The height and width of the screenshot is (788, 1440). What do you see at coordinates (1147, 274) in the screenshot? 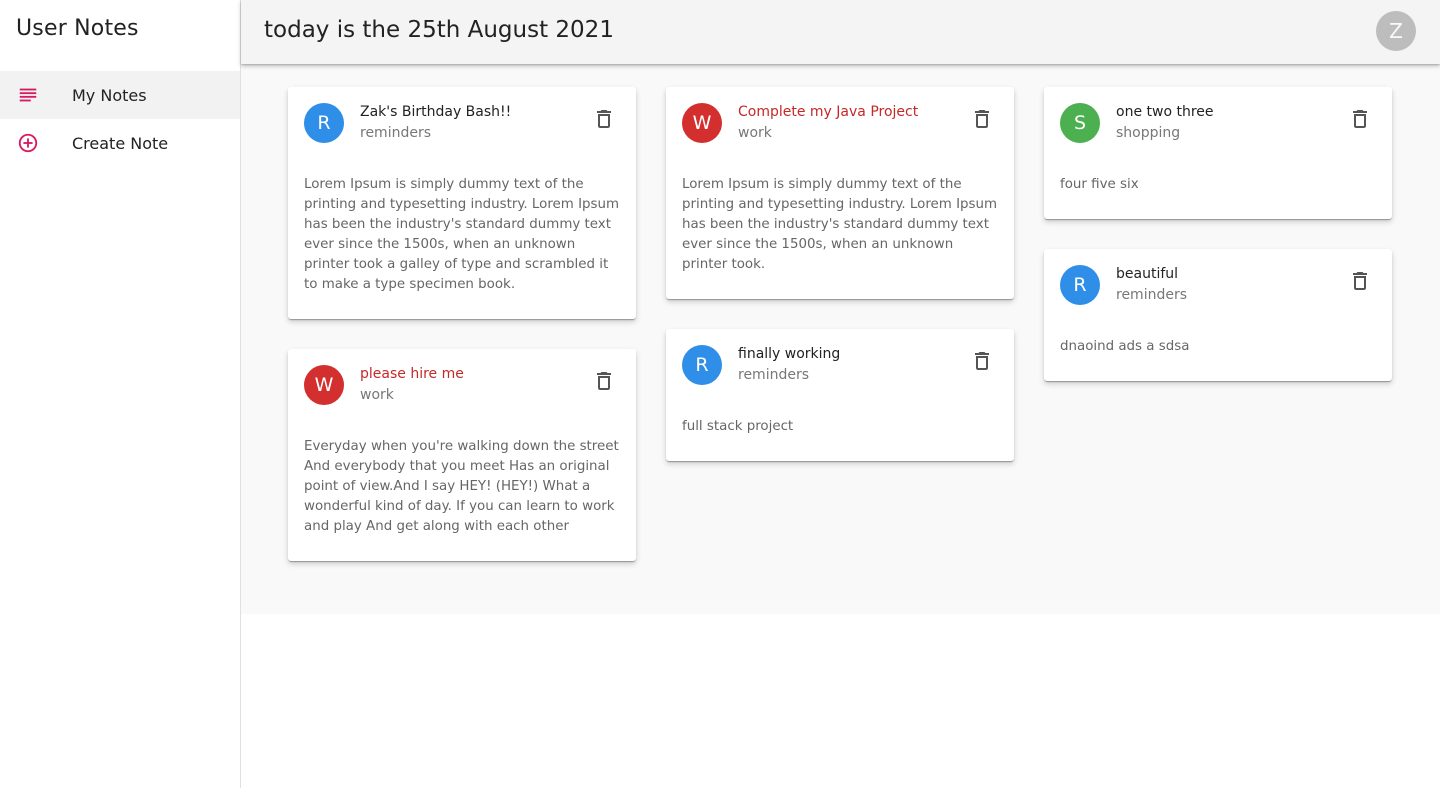
I see `note-title: beautiful` at bounding box center [1147, 274].